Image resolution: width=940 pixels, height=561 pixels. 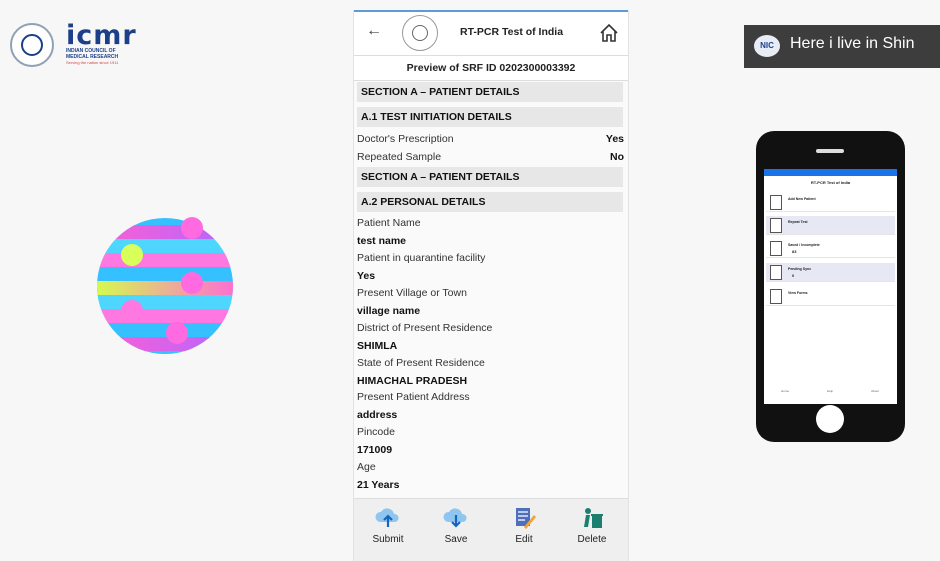 What do you see at coordinates (852, 43) in the screenshot?
I see `banner-text: Here i live in Shin` at bounding box center [852, 43].